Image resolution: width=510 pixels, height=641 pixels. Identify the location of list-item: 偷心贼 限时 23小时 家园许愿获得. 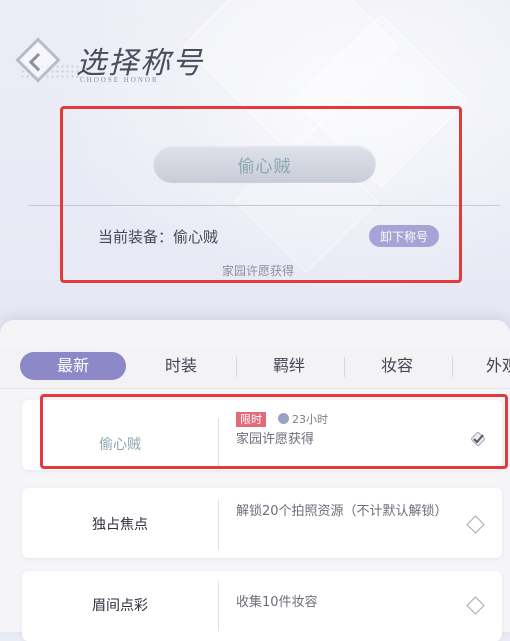
(262, 435).